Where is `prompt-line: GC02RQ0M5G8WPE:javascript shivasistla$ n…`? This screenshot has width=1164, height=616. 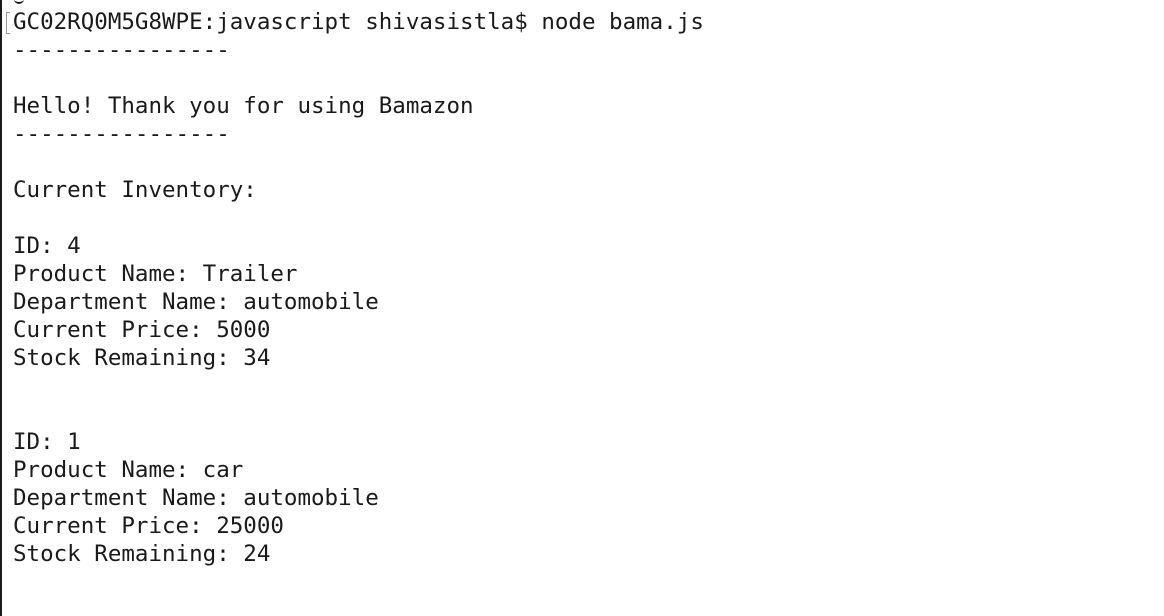 prompt-line: GC02RQ0M5G8WPE:javascript shivasistla$ n… is located at coordinates (358, 22).